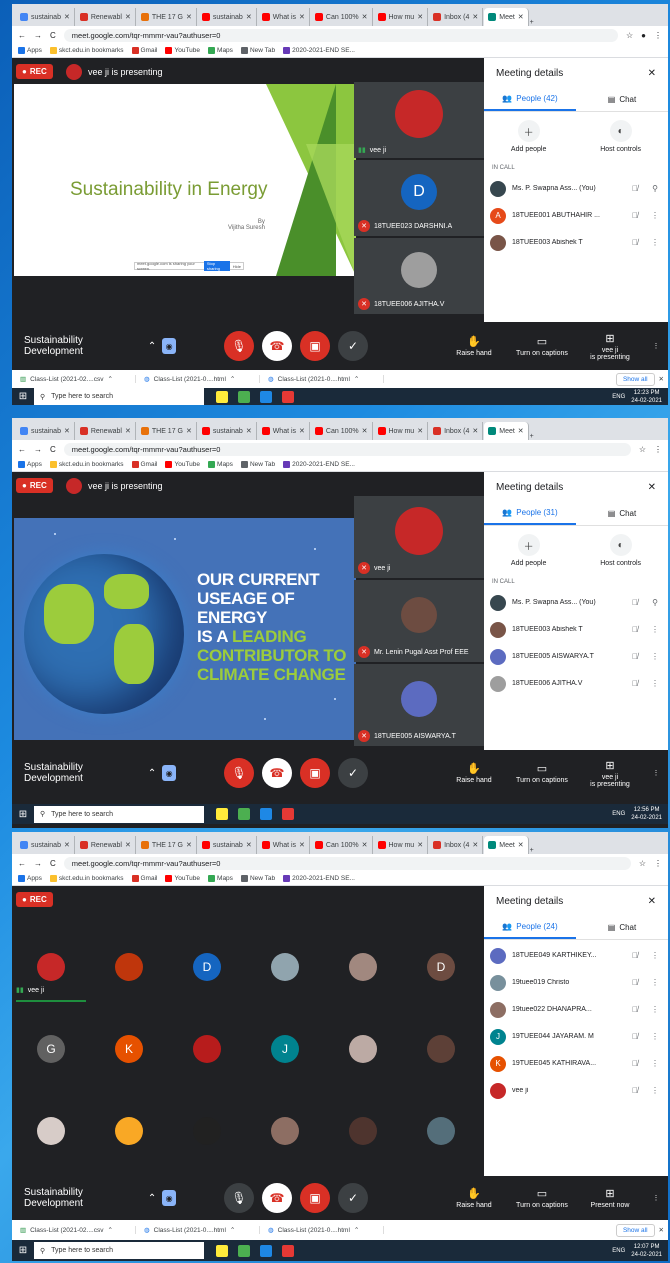  Describe the element at coordinates (530, 513) in the screenshot. I see `tab-people: 👥 People (31)` at that location.